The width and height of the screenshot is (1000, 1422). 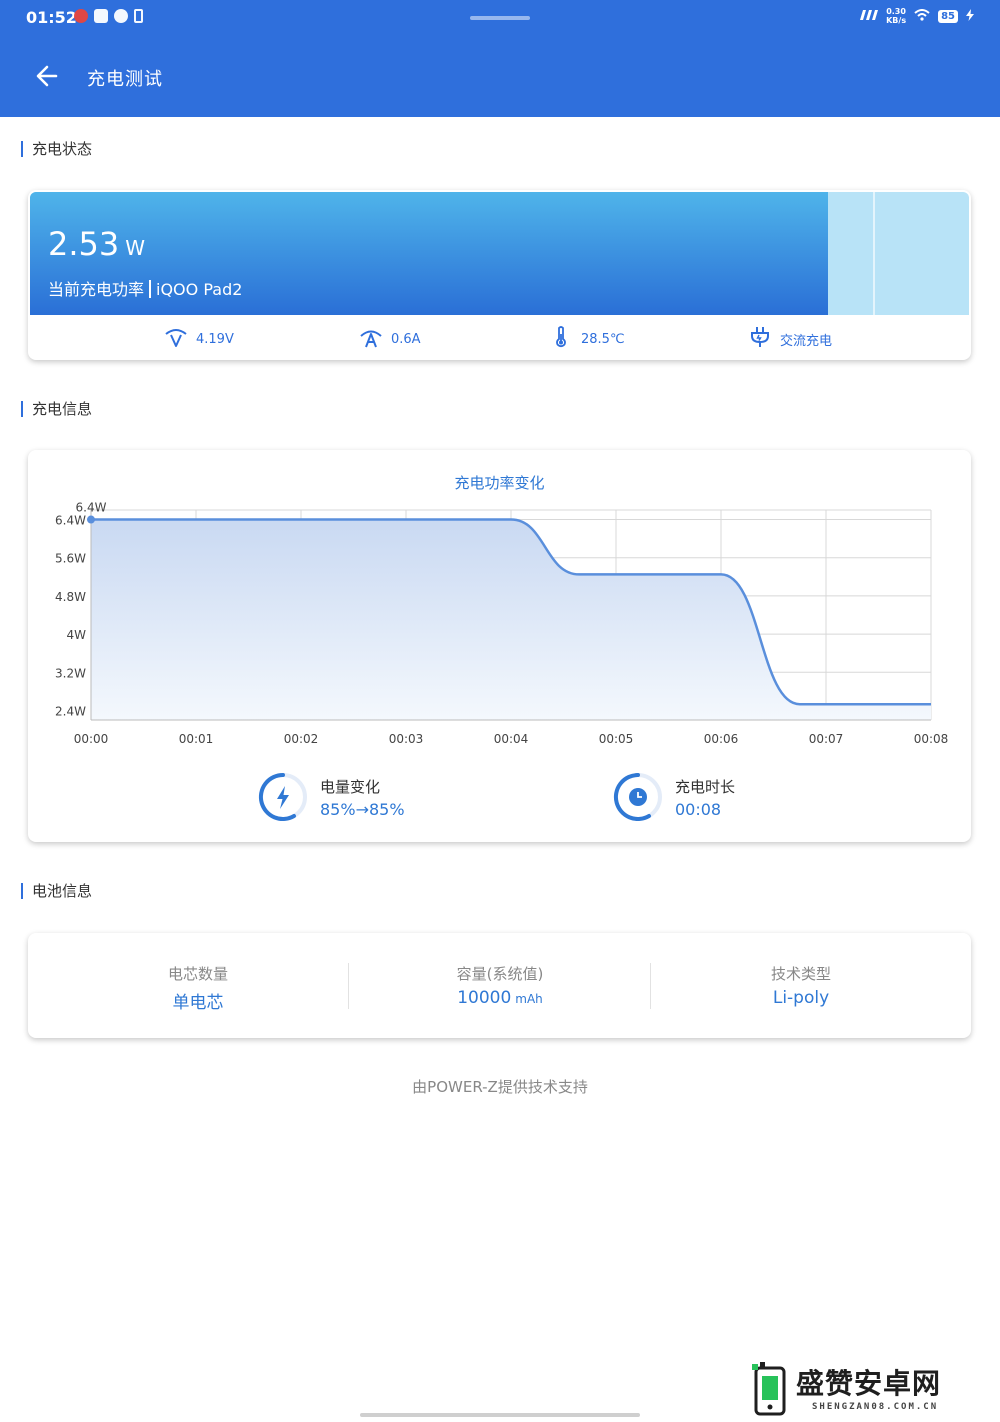 I want to click on duration-text: 充电时长 00:08, so click(x=705, y=797).